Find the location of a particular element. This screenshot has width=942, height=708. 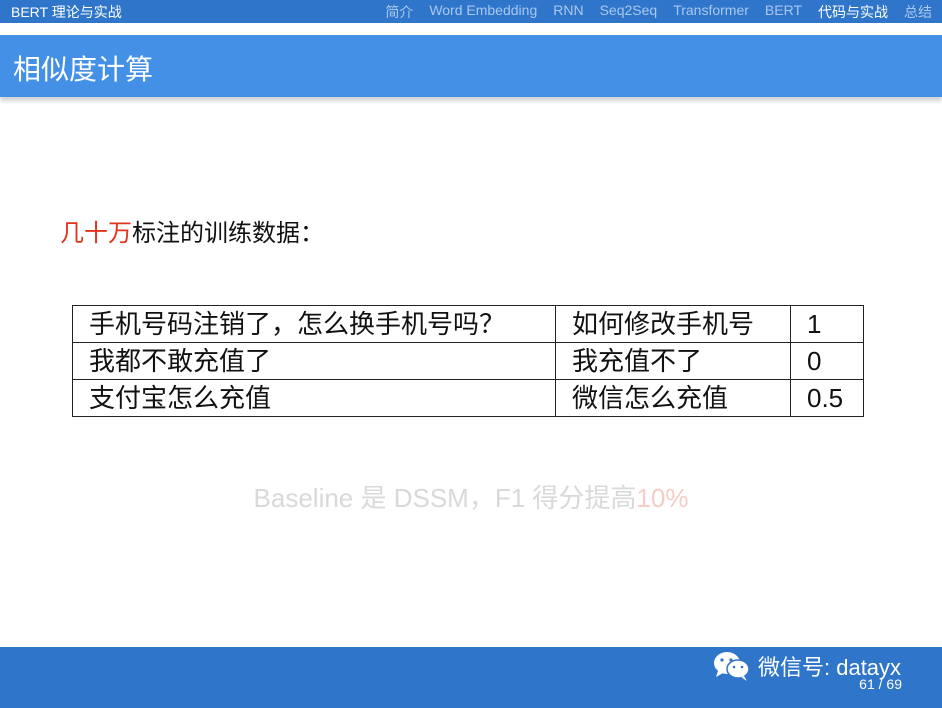

heading-text: 标注的训练数据： is located at coordinates (228, 233).